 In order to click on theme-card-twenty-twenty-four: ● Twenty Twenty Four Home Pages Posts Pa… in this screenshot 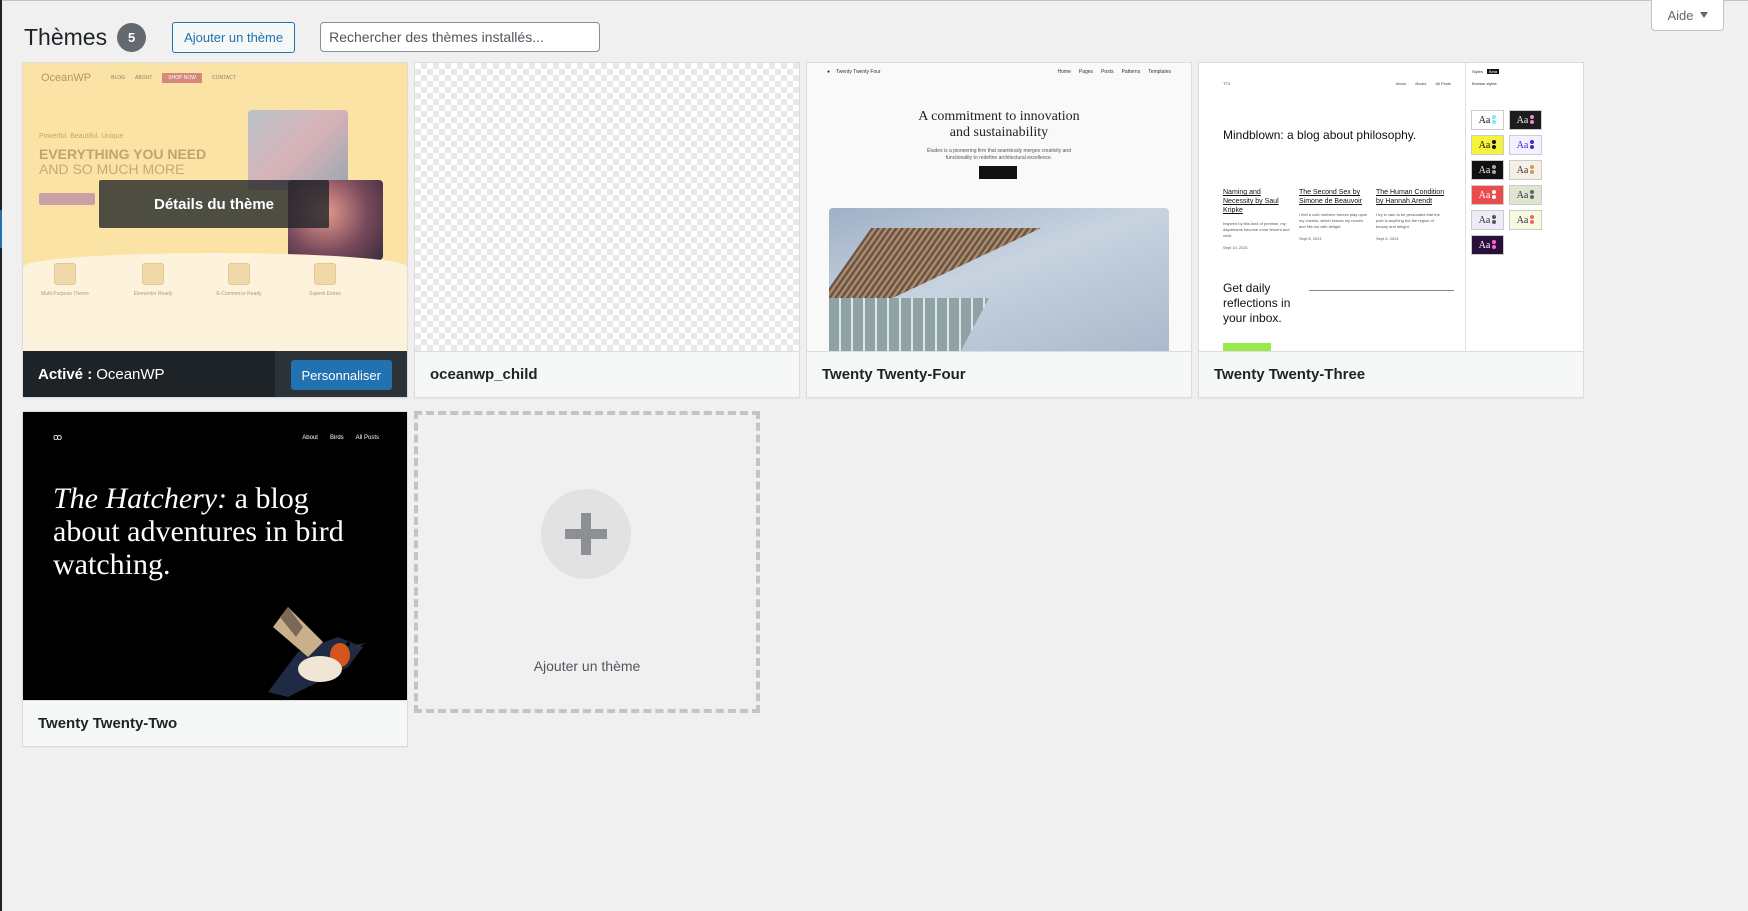, I will do `click(999, 230)`.